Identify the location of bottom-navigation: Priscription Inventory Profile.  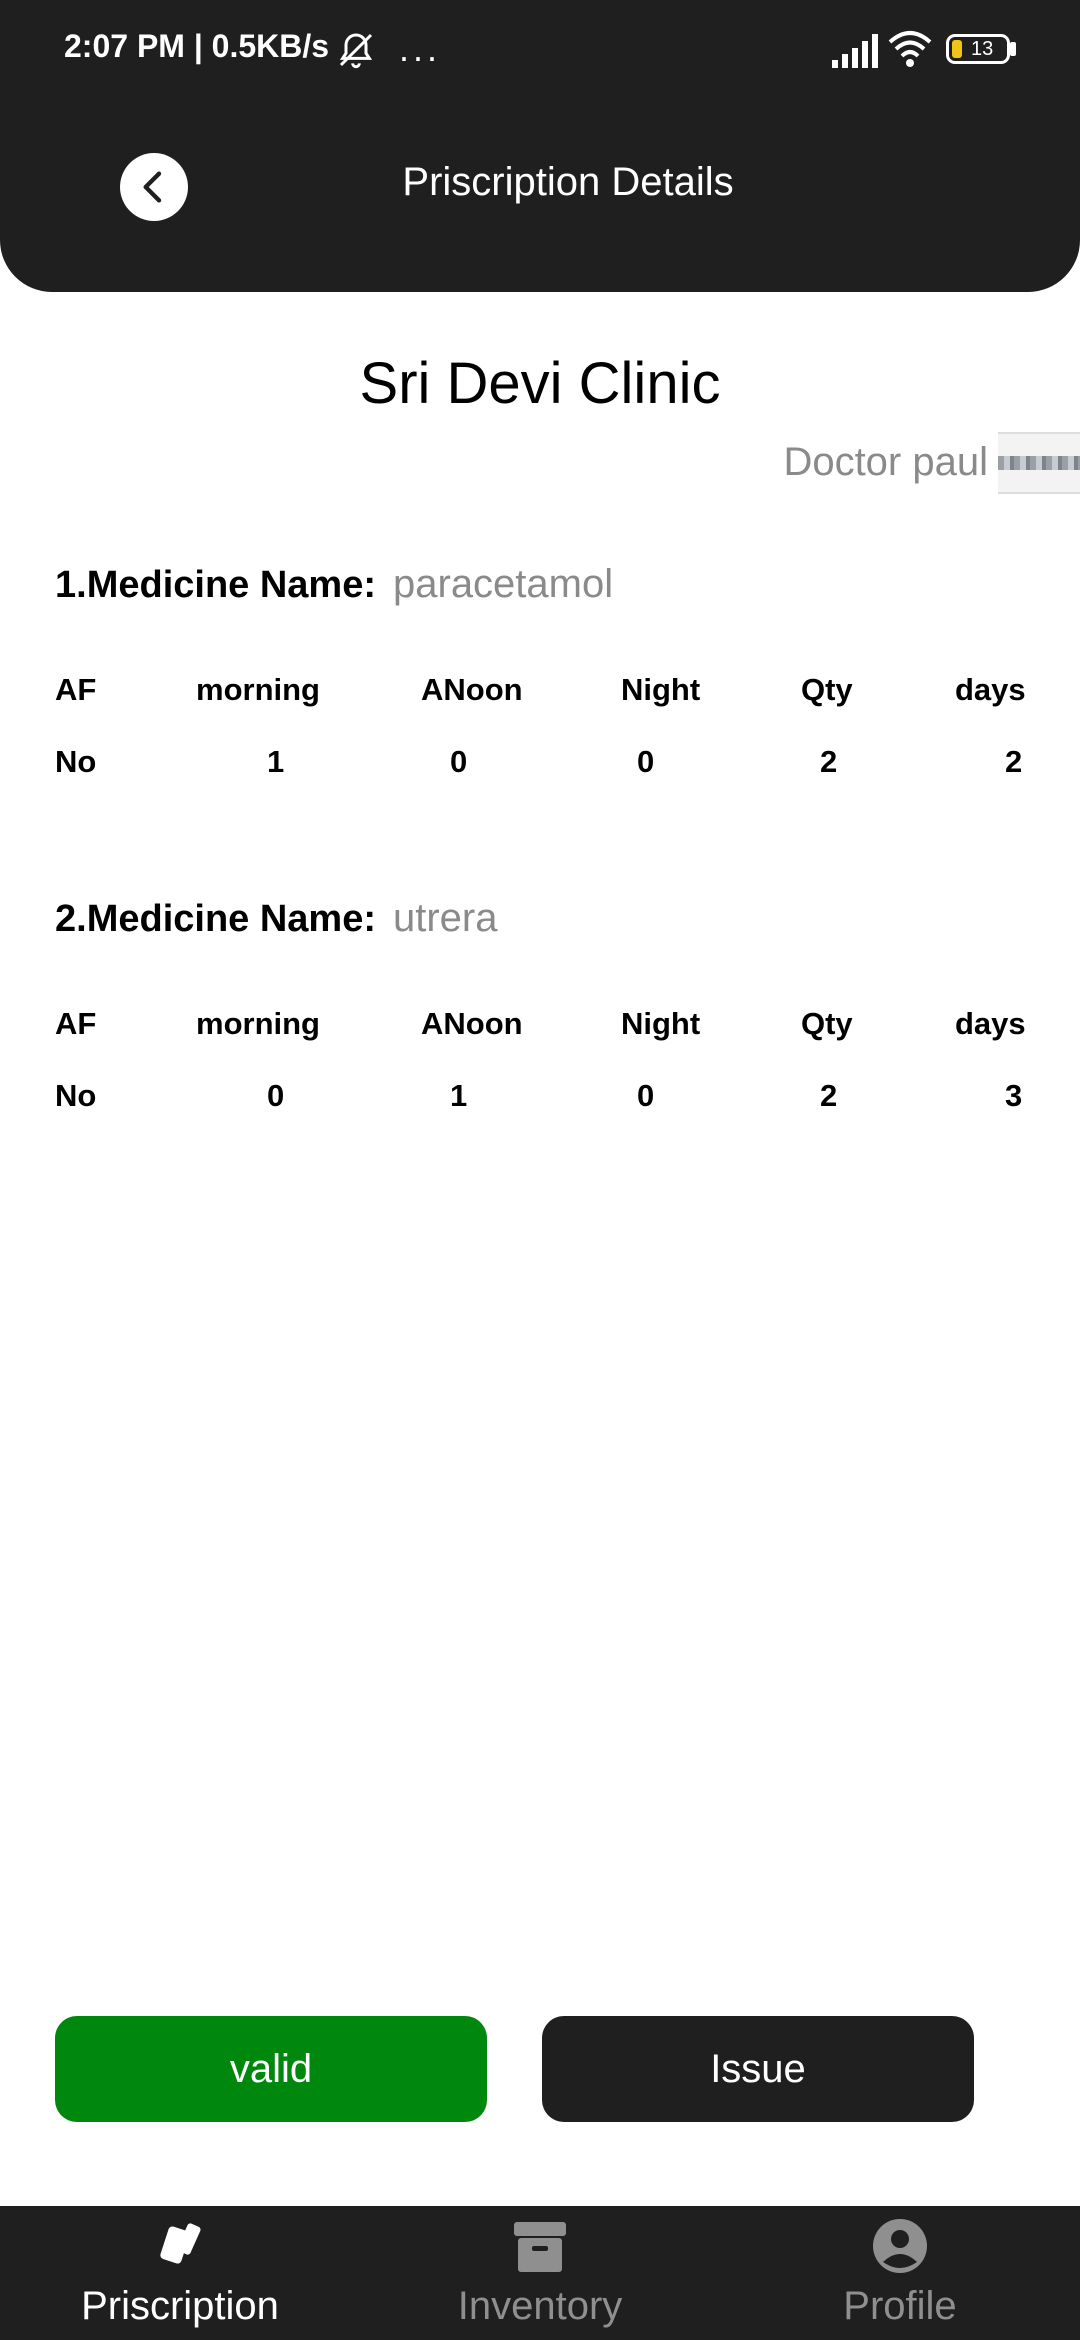
(540, 2273).